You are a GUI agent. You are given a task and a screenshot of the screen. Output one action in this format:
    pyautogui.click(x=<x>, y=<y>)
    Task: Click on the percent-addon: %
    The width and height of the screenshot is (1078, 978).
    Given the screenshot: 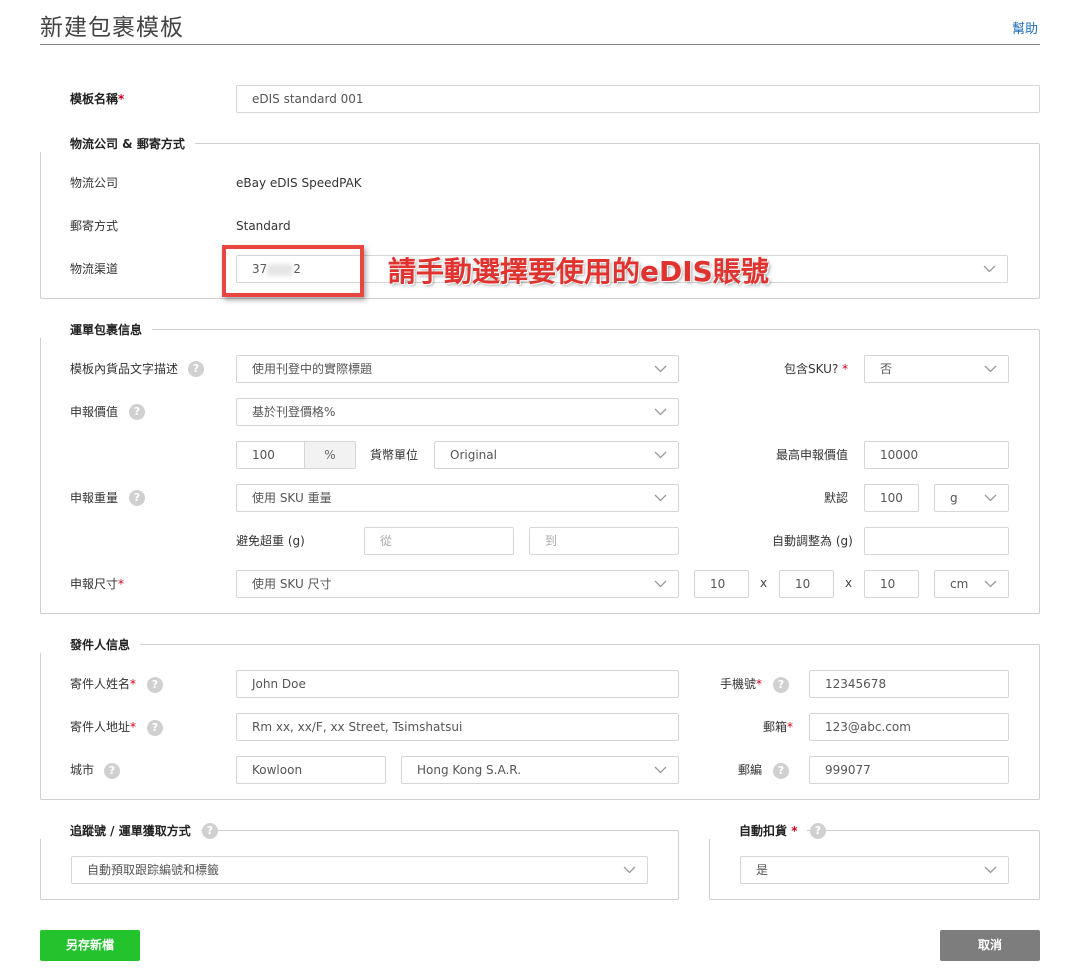 What is the action you would take?
    pyautogui.click(x=330, y=455)
    